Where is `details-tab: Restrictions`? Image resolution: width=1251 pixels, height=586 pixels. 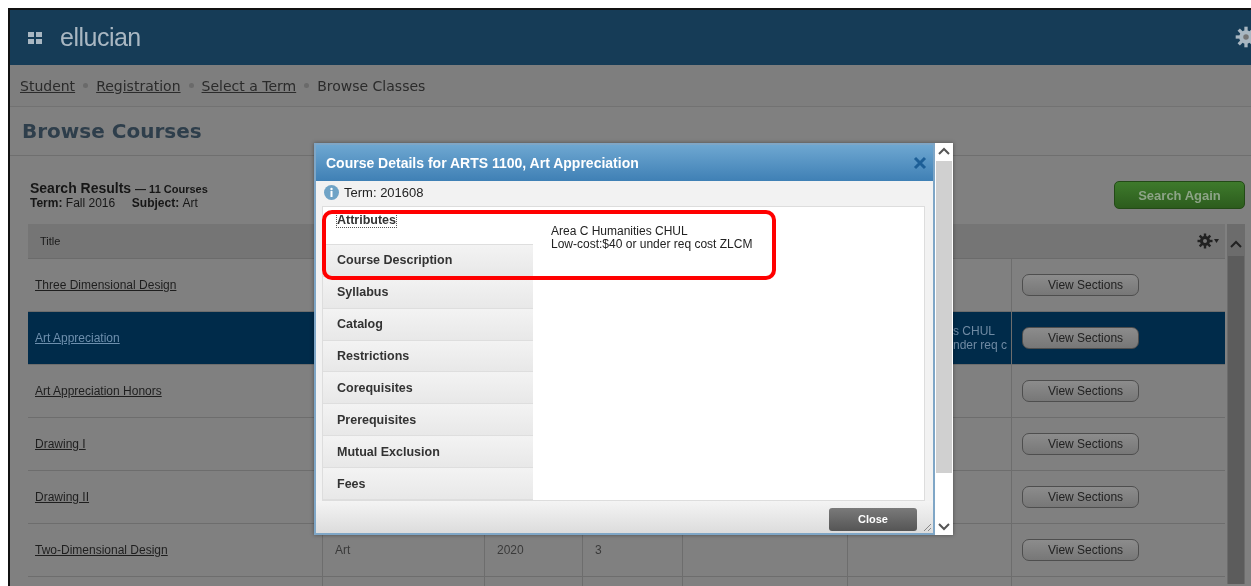 details-tab: Restrictions is located at coordinates (428, 356).